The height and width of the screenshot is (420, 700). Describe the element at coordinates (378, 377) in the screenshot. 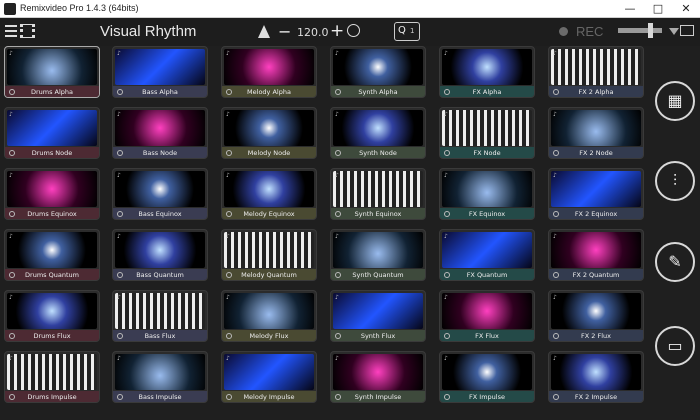

I see `clip-tile: ♪ Synth Impulse` at that location.